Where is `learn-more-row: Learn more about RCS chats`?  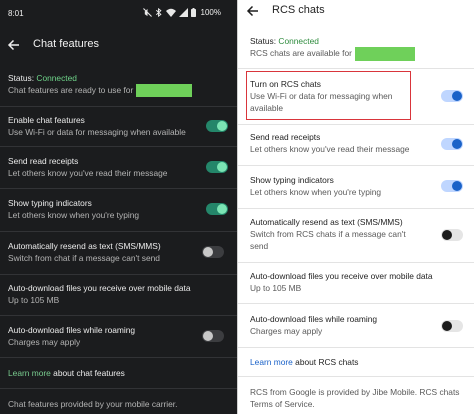
learn-more-row: Learn more about RCS chats is located at coordinates (358, 362).